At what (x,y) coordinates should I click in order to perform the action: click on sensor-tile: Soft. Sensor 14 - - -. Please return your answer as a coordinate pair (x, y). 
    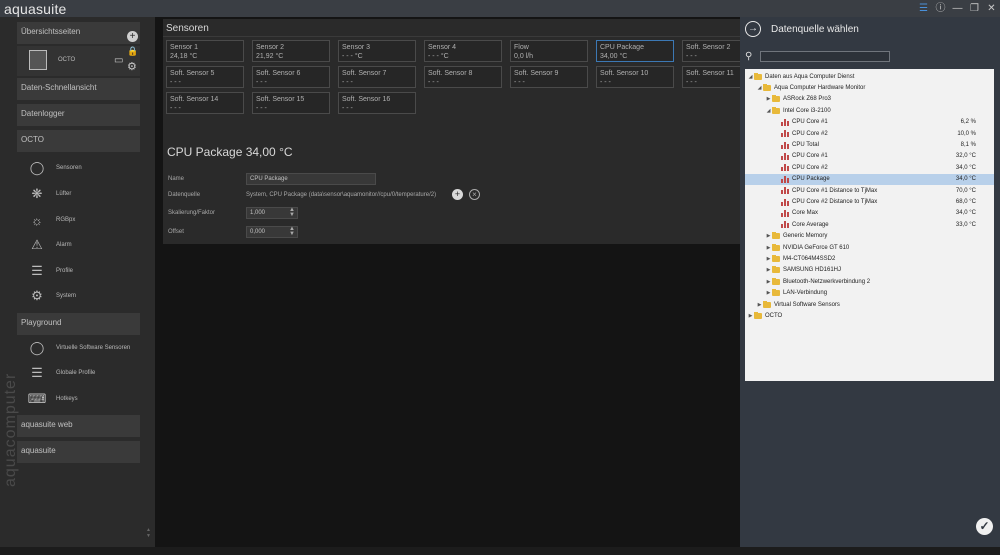
    Looking at the image, I should click on (205, 103).